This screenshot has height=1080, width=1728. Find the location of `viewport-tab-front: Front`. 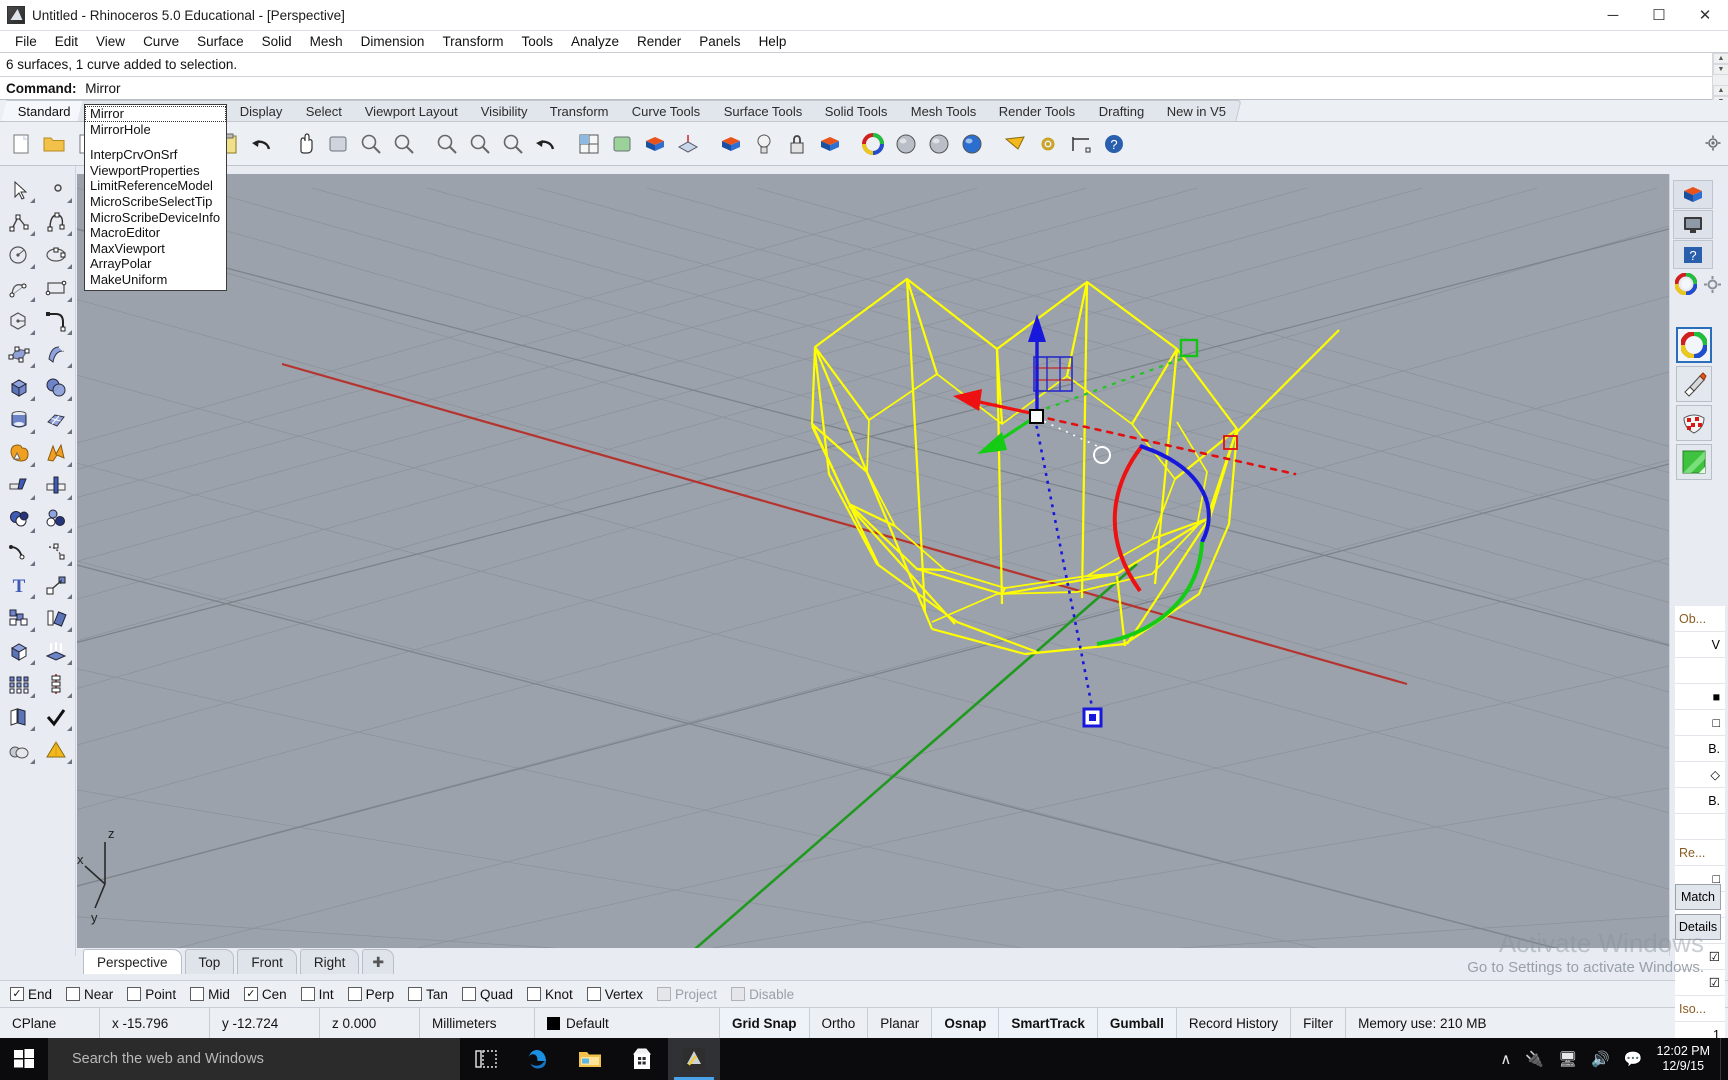

viewport-tab-front: Front is located at coordinates (267, 961).